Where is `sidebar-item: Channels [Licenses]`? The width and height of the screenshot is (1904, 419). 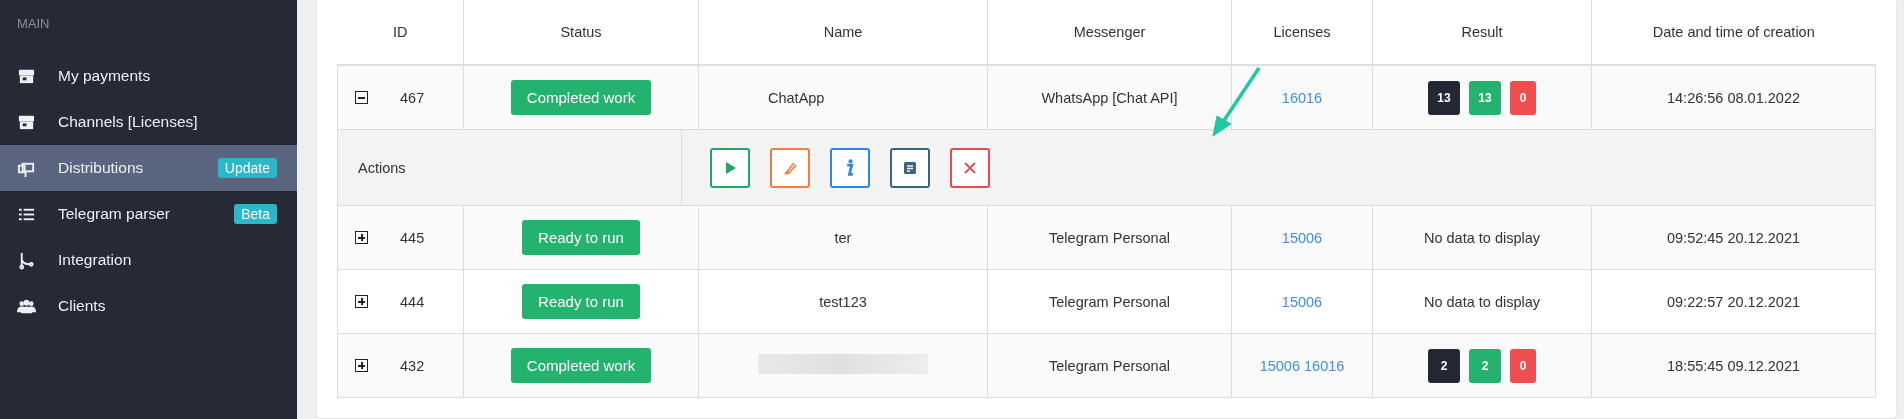
sidebar-item: Channels [Licenses] is located at coordinates (148, 122).